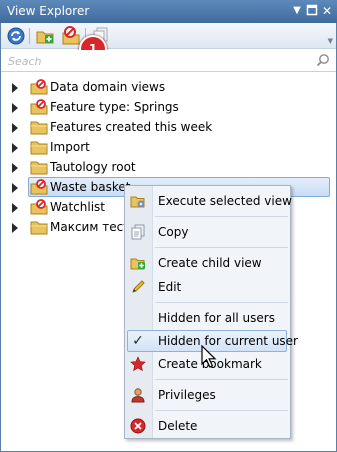 The width and height of the screenshot is (337, 452). What do you see at coordinates (207, 426) in the screenshot?
I see `menu-item-delete: Delete` at bounding box center [207, 426].